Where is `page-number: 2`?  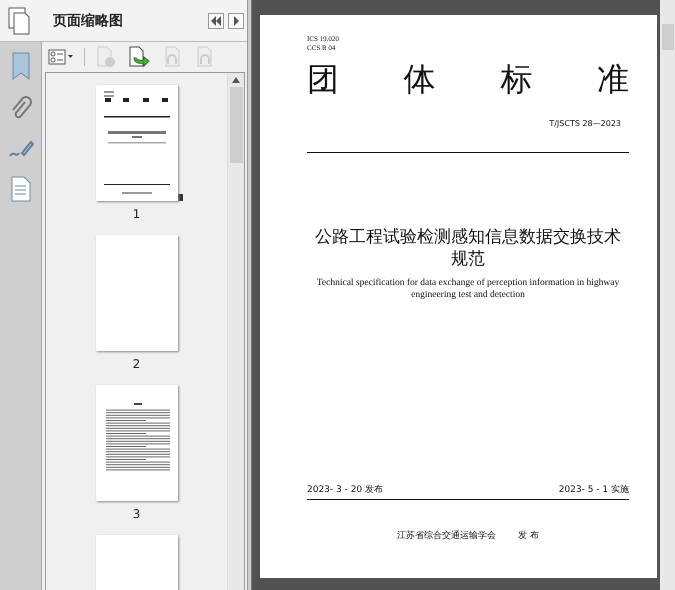
page-number: 2 is located at coordinates (136, 364).